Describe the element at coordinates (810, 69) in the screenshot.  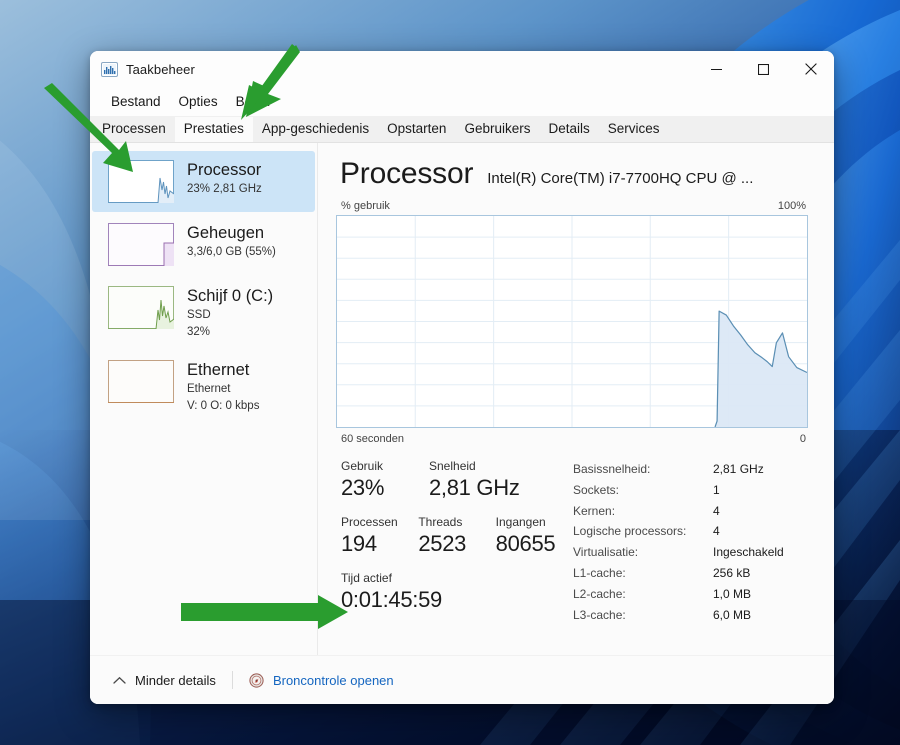
I see `close-button` at that location.